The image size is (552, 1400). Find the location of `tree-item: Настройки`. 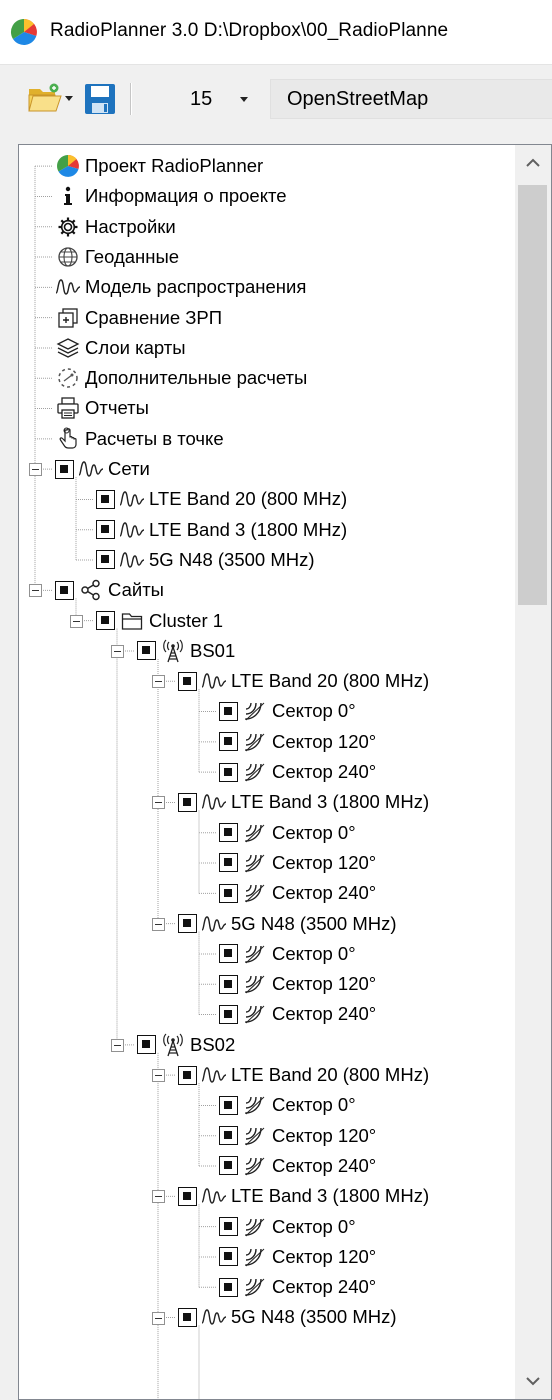

tree-item: Настройки is located at coordinates (115, 227).